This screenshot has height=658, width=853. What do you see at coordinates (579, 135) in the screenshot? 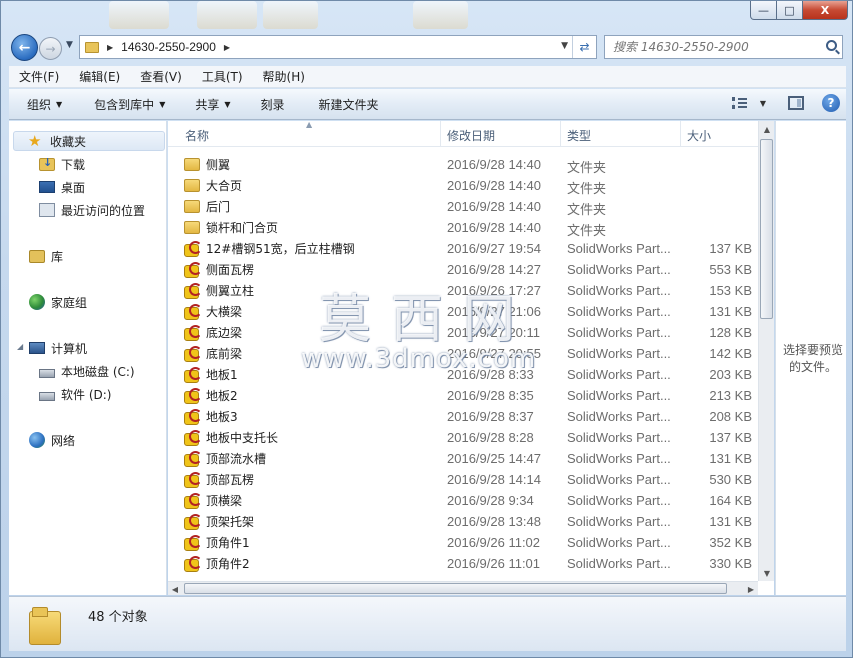
I see `column-type: 类型` at bounding box center [579, 135].